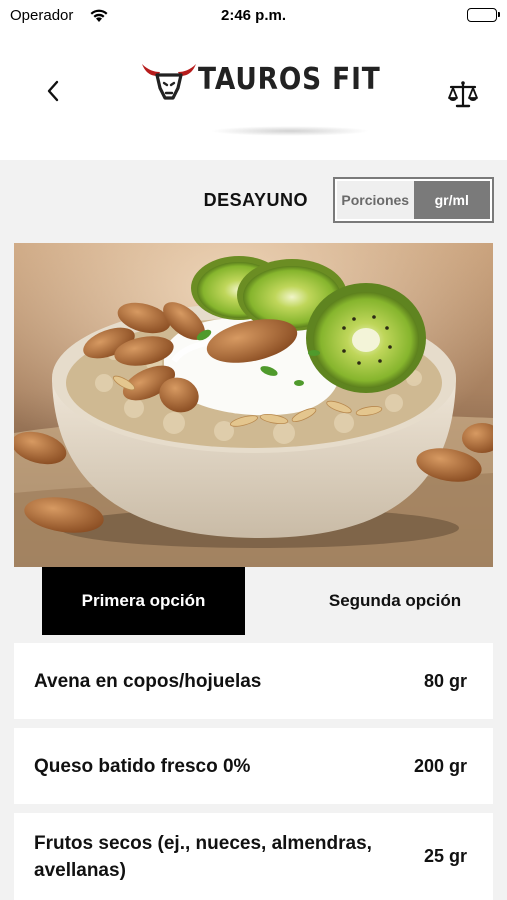 The image size is (507, 900). I want to click on clock: 2:46 p.m., so click(253, 15).